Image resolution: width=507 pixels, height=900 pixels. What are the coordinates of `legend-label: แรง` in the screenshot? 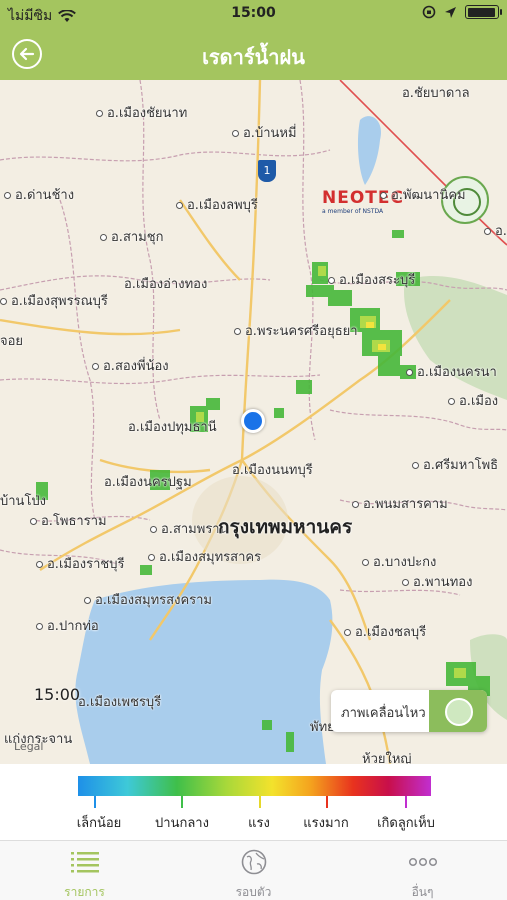 It's located at (259, 823).